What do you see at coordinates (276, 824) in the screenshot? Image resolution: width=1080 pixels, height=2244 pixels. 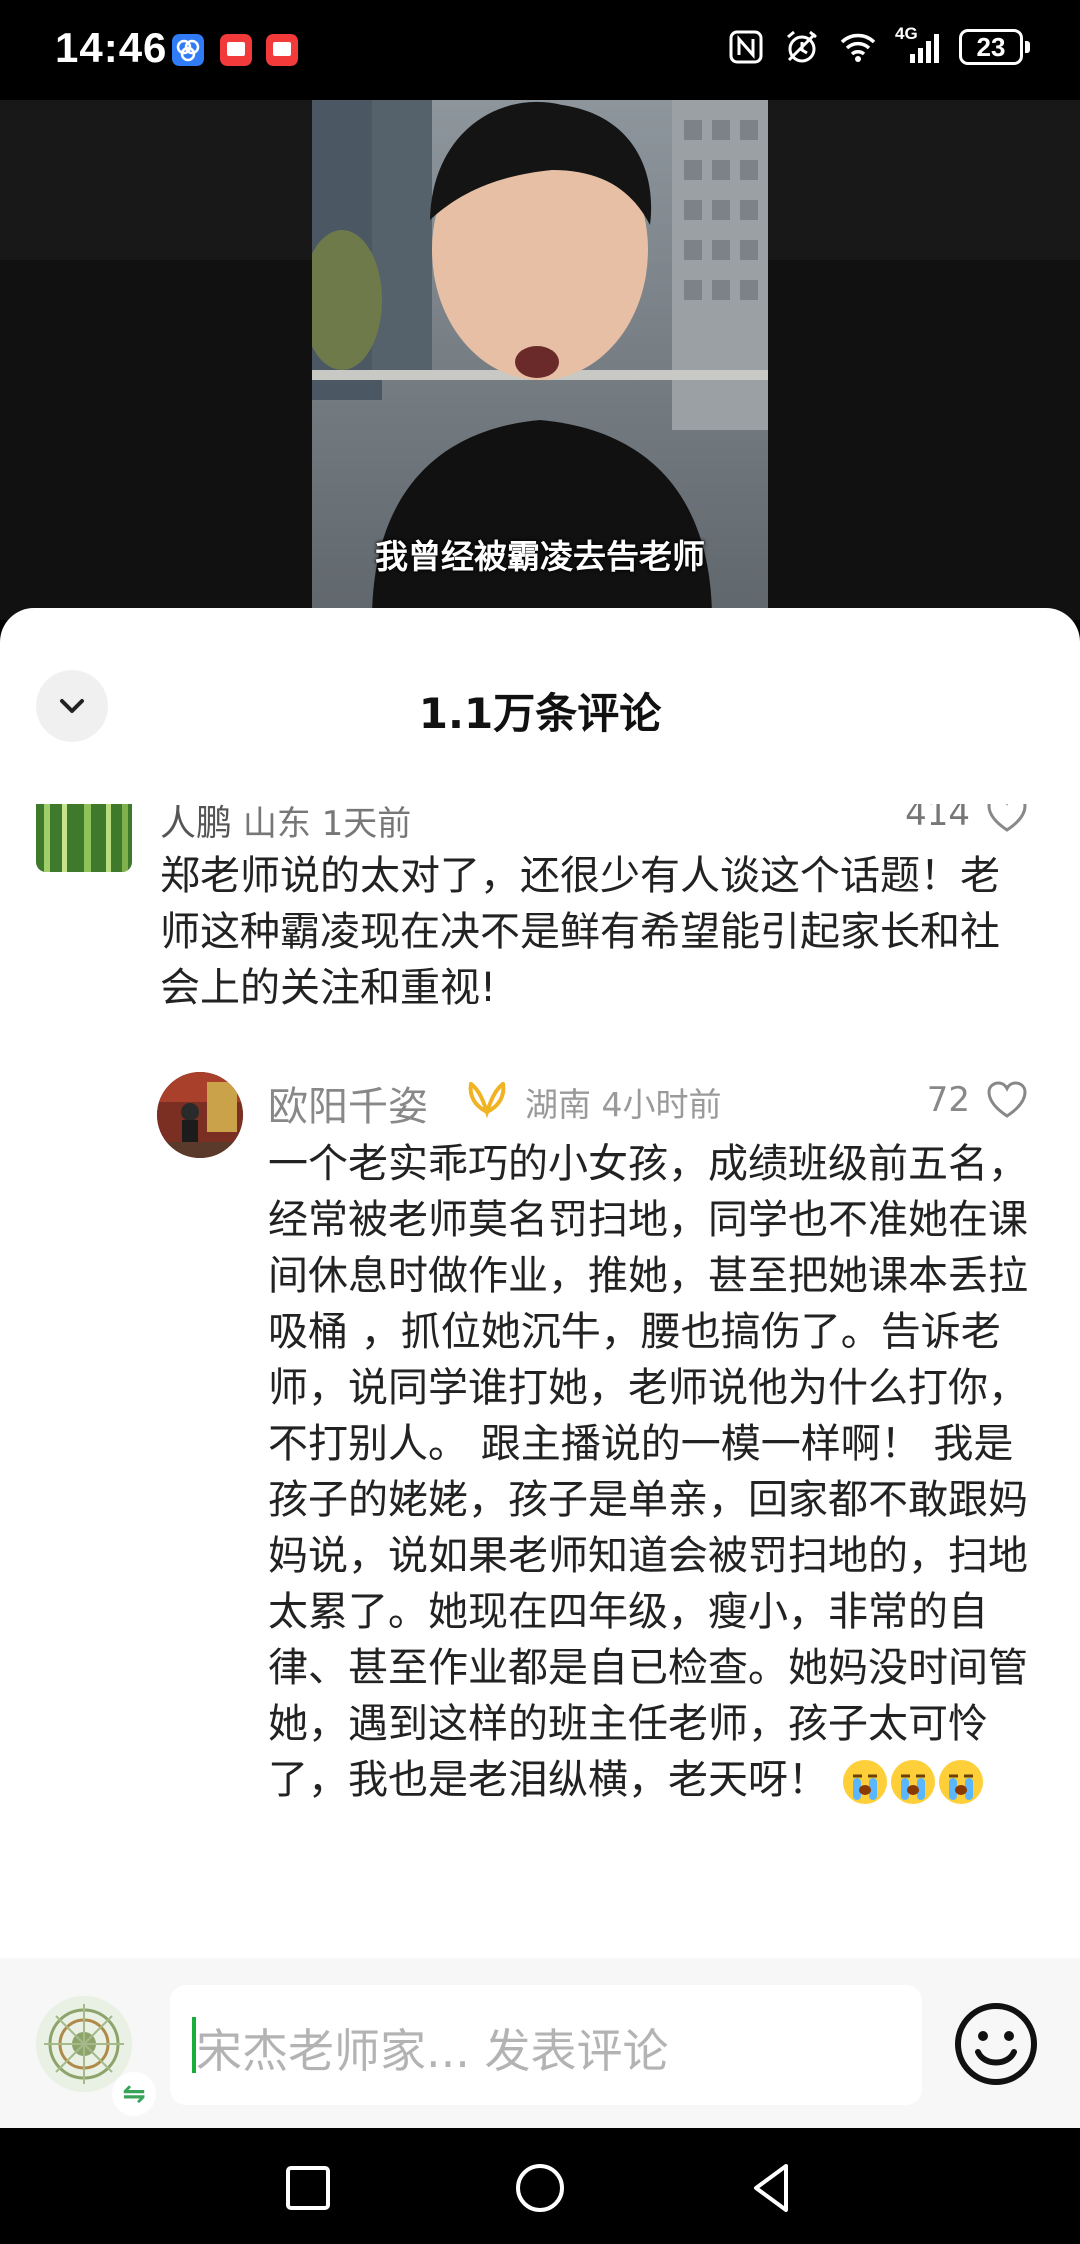 I see `comment-location: 山东` at bounding box center [276, 824].